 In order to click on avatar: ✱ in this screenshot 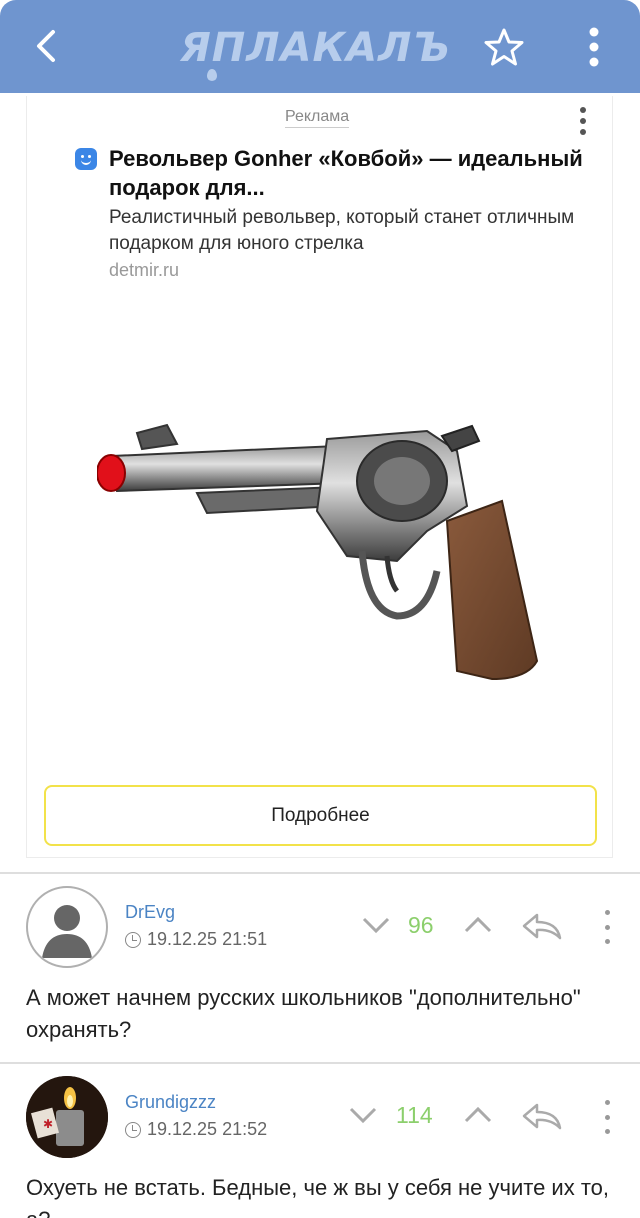, I will do `click(67, 1117)`.